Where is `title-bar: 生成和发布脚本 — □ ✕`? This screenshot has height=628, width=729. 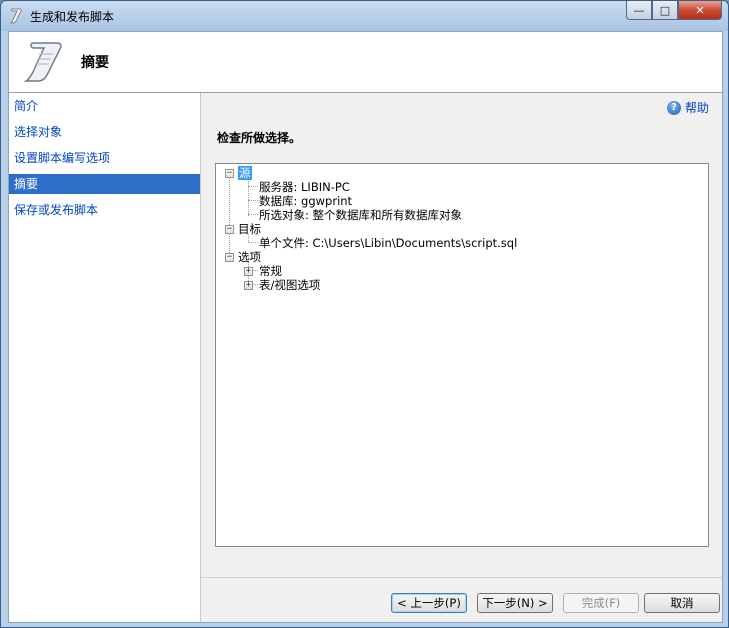
title-bar: 生成和发布脚本 — □ ✕ is located at coordinates (364, 16).